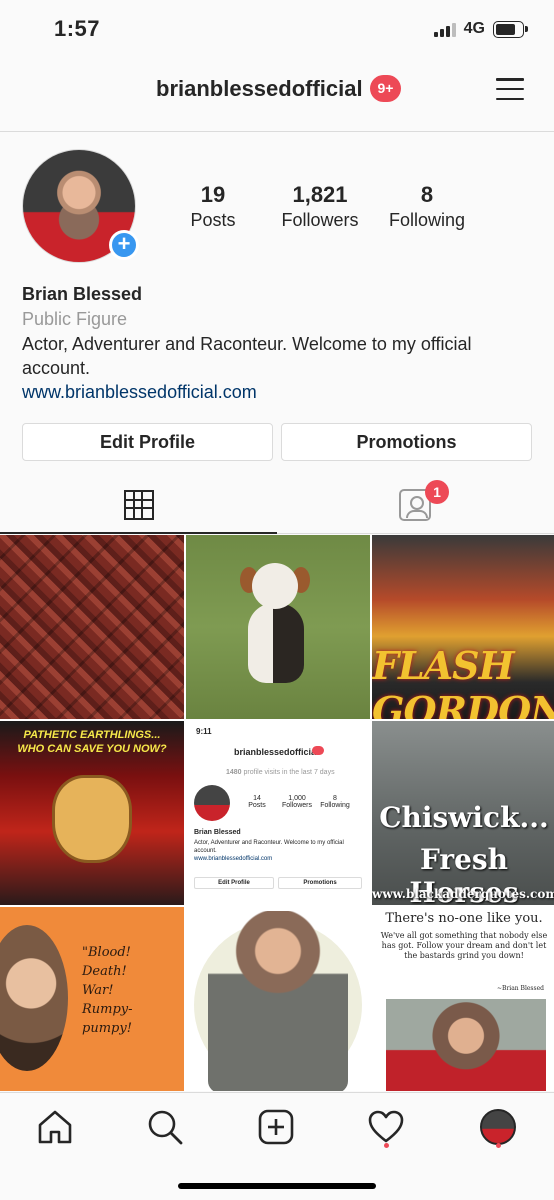 Image resolution: width=554 pixels, height=1200 pixels. Describe the element at coordinates (463, 894) in the screenshot. I see `chiswick-url: www.blackadderquotes.com` at that location.